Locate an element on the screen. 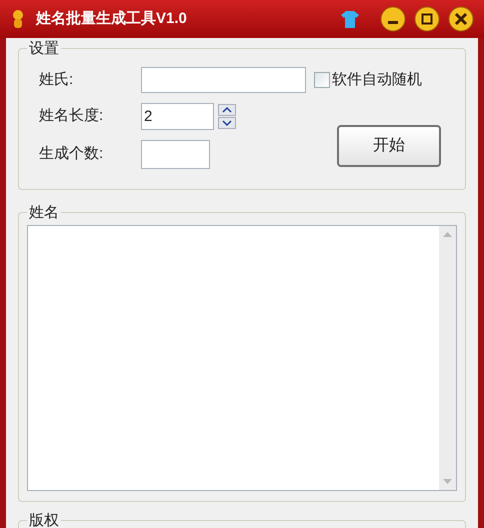 The width and height of the screenshot is (484, 528). close-icon is located at coordinates (461, 19).